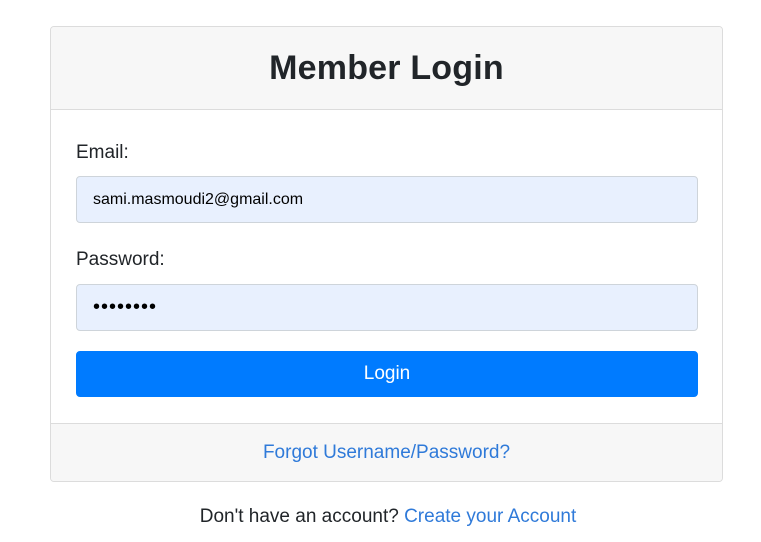  What do you see at coordinates (387, 374) in the screenshot?
I see `login-button: Login` at bounding box center [387, 374].